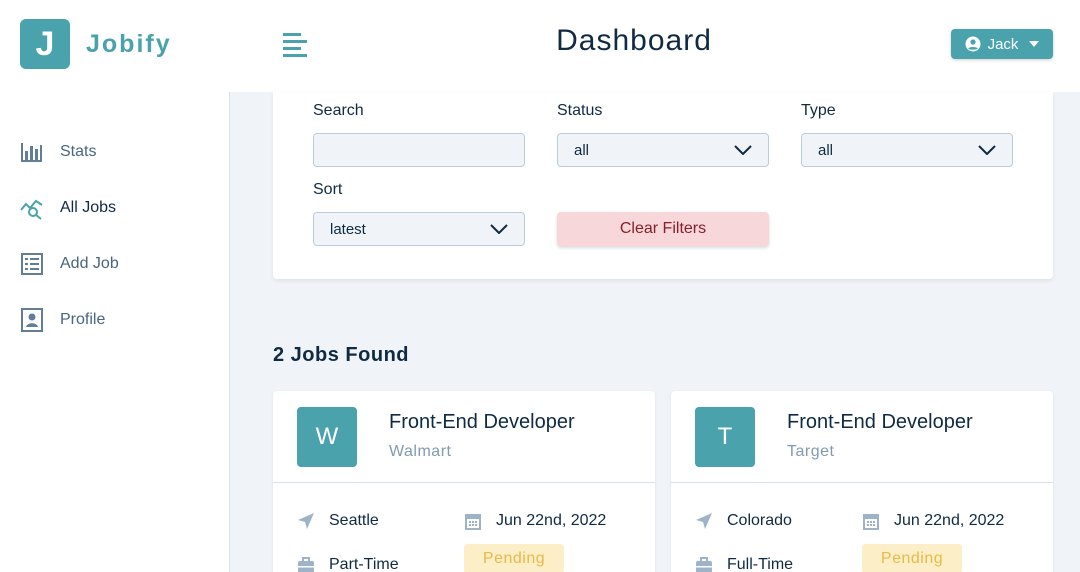  What do you see at coordinates (811, 451) in the screenshot?
I see `job-company: Target` at bounding box center [811, 451].